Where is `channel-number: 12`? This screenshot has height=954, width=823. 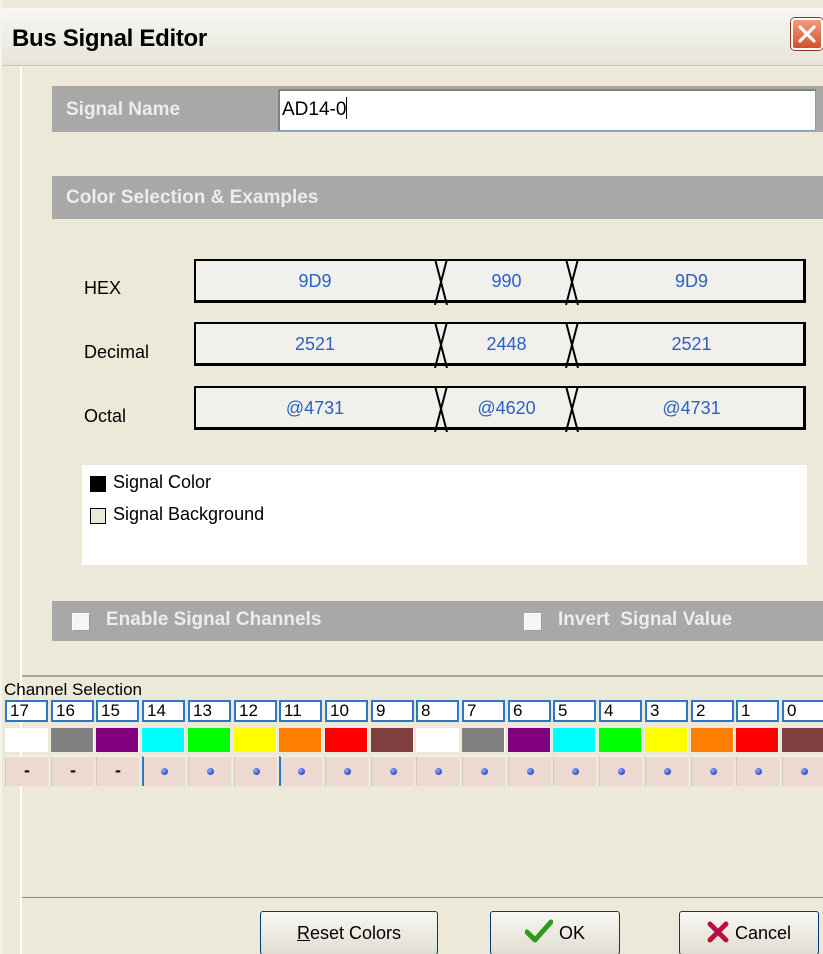 channel-number: 12 is located at coordinates (255, 711).